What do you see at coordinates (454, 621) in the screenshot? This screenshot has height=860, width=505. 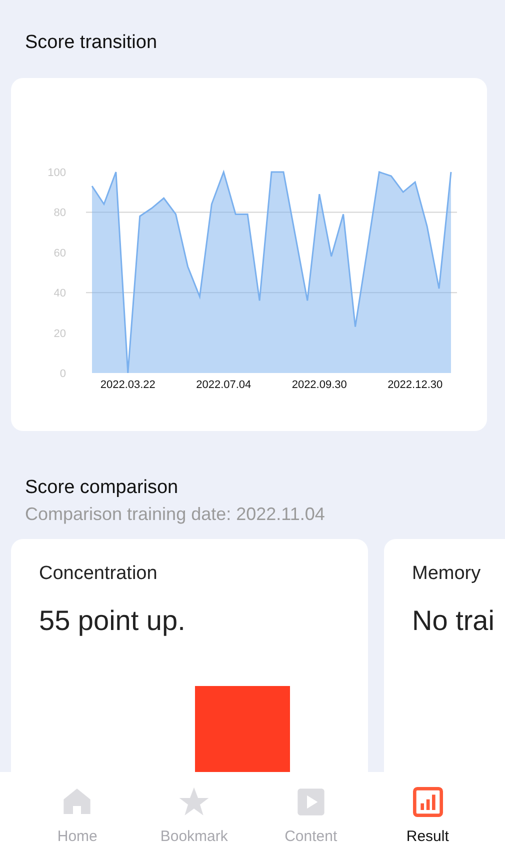 I see `score-result: No trai` at bounding box center [454, 621].